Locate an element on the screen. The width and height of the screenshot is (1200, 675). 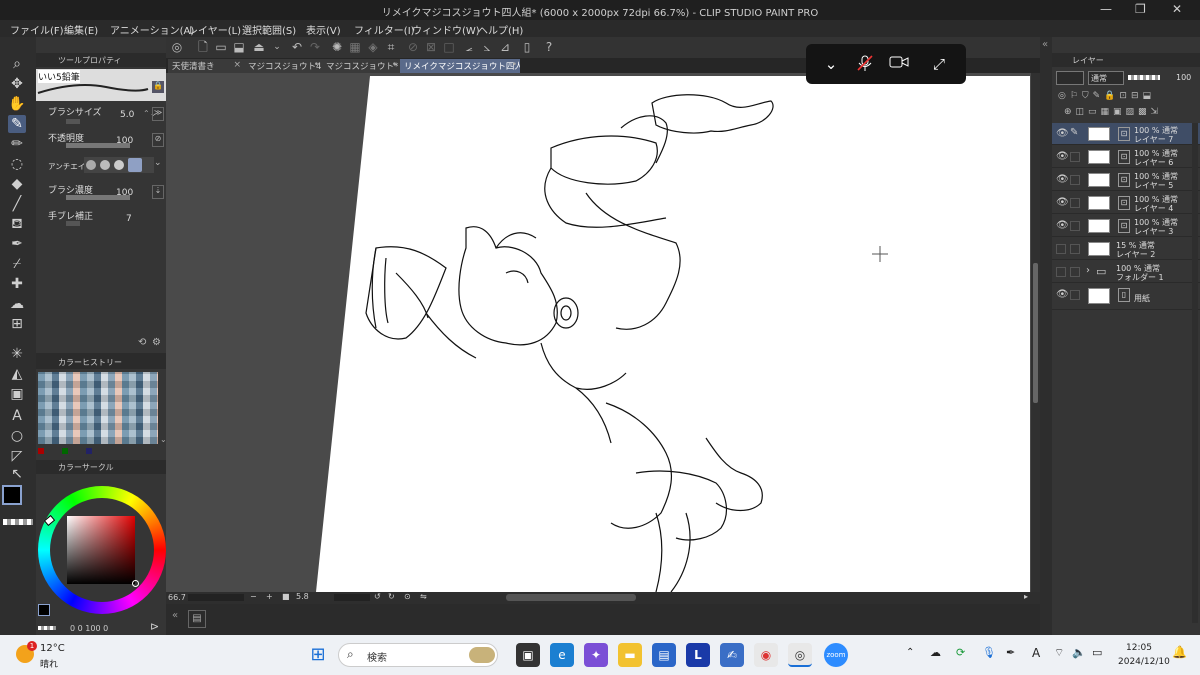
art-app-icon: ✍ is located at coordinates (732, 655).